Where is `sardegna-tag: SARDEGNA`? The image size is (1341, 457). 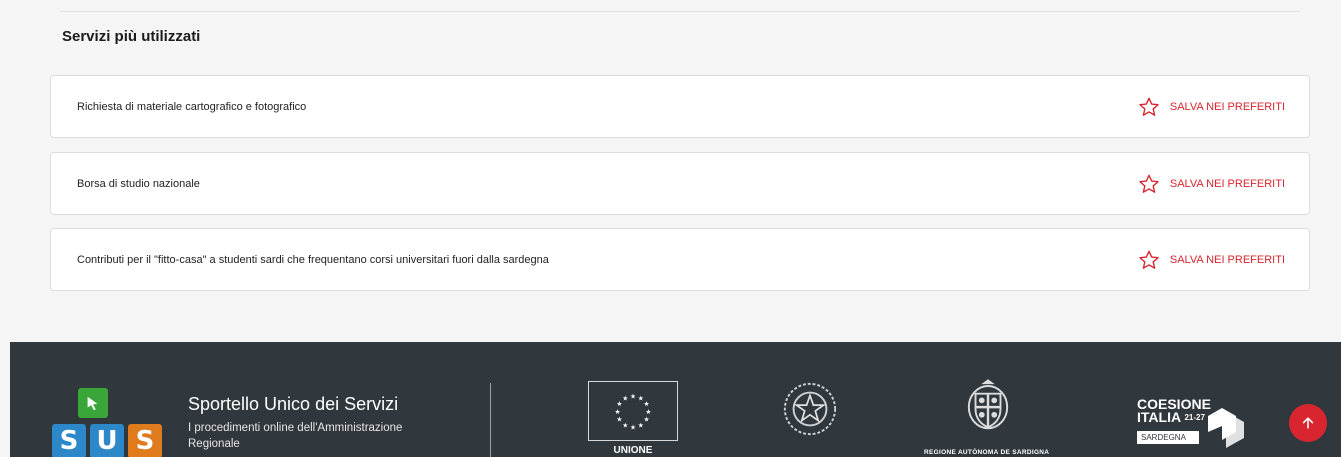
sardegna-tag: SARDEGNA is located at coordinates (1168, 437).